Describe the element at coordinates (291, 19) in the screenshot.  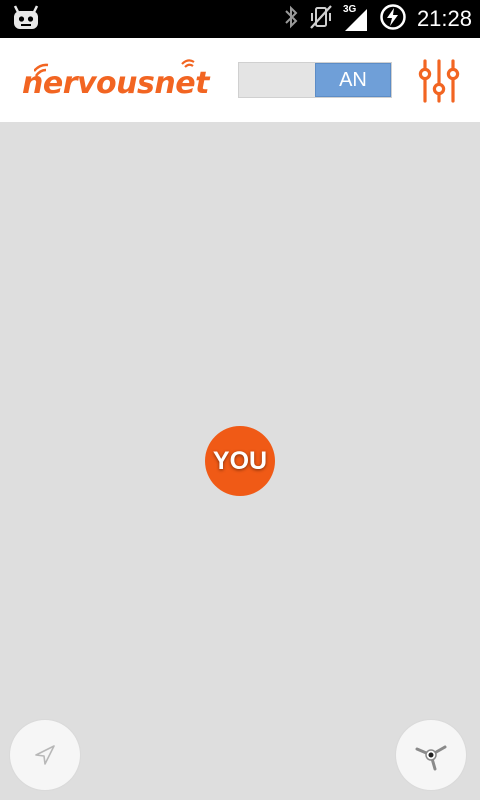
I see `bluetooth-icon` at that location.